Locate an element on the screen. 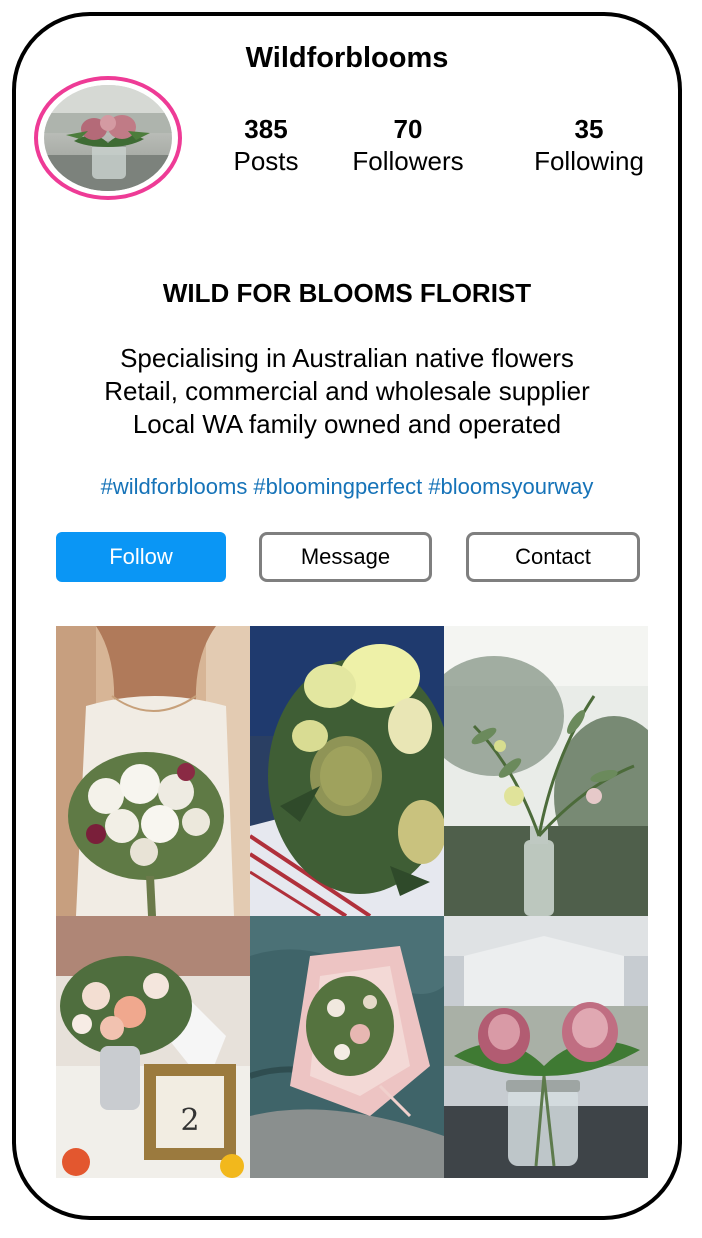  profile-username: Wildforblooms is located at coordinates (347, 58).